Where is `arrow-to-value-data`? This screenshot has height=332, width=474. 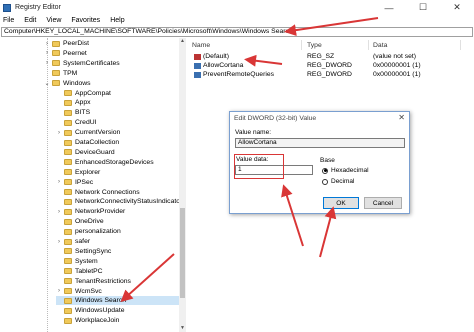 arrow-to-value-data is located at coordinates (292, 215).